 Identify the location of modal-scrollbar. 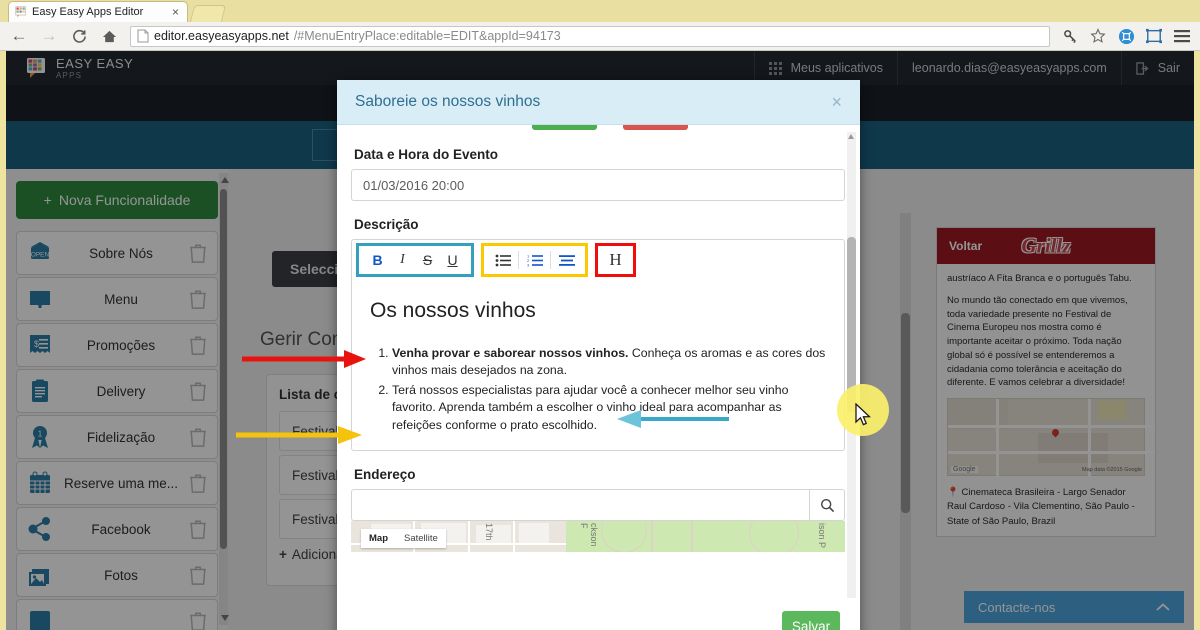
(851, 369).